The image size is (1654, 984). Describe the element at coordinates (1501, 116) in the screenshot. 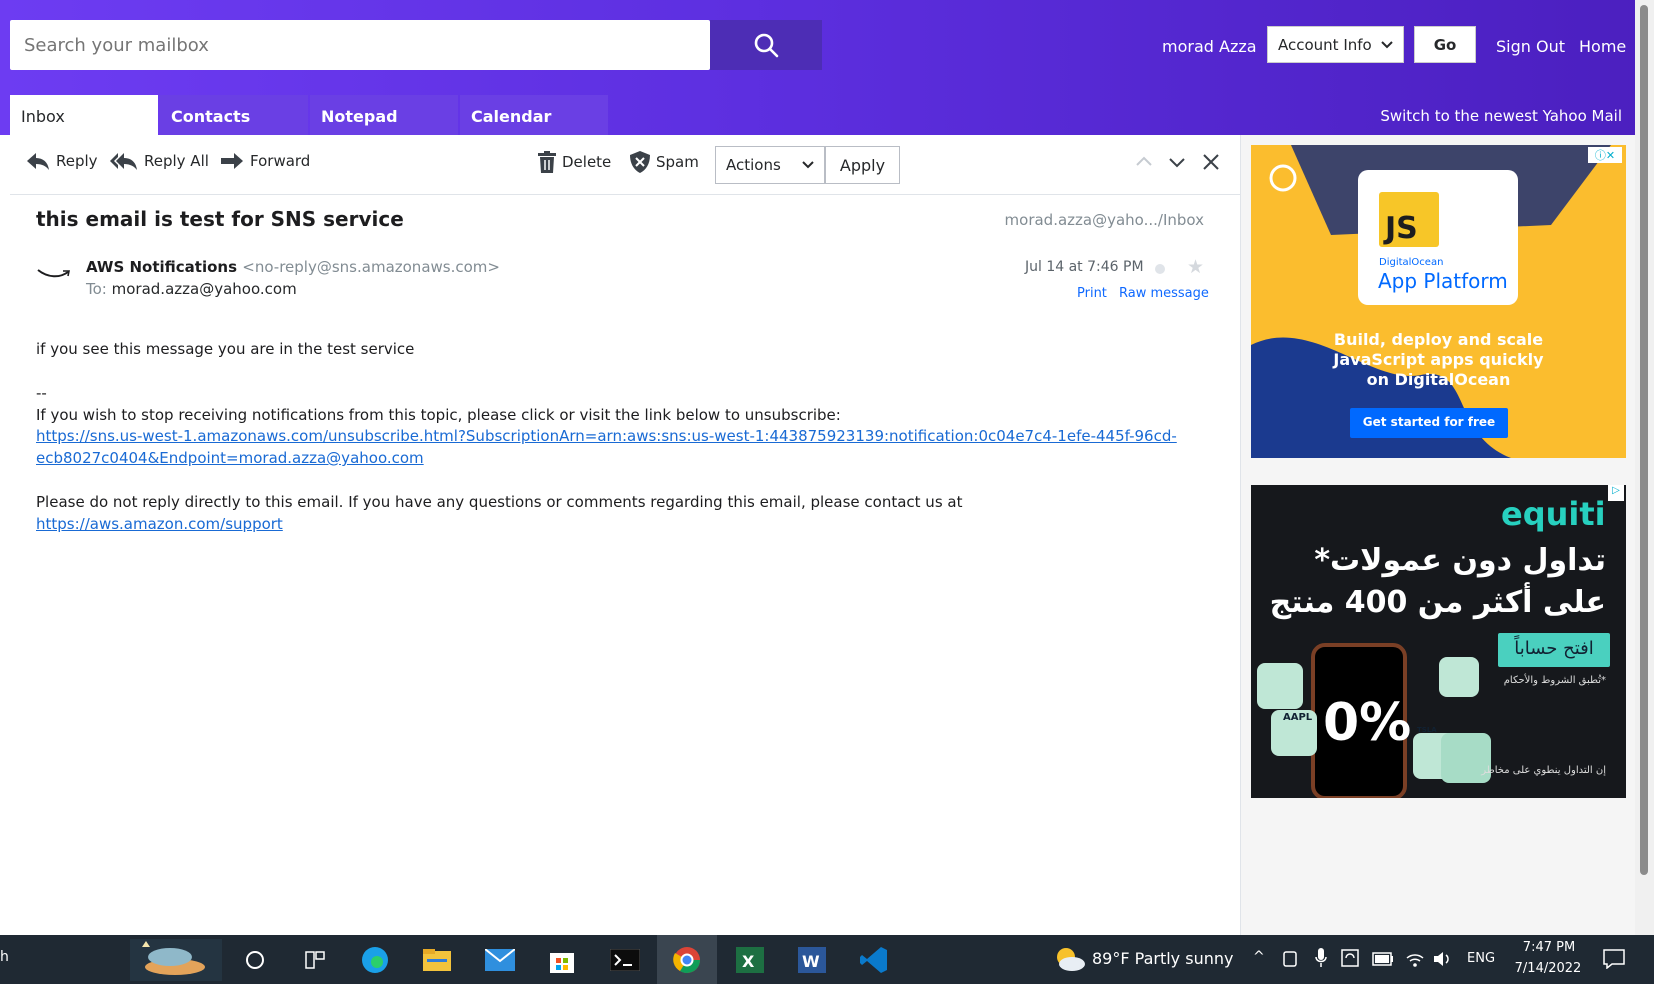

I see `switch-newest-link: Switch to the newest Yahoo Mail` at that location.